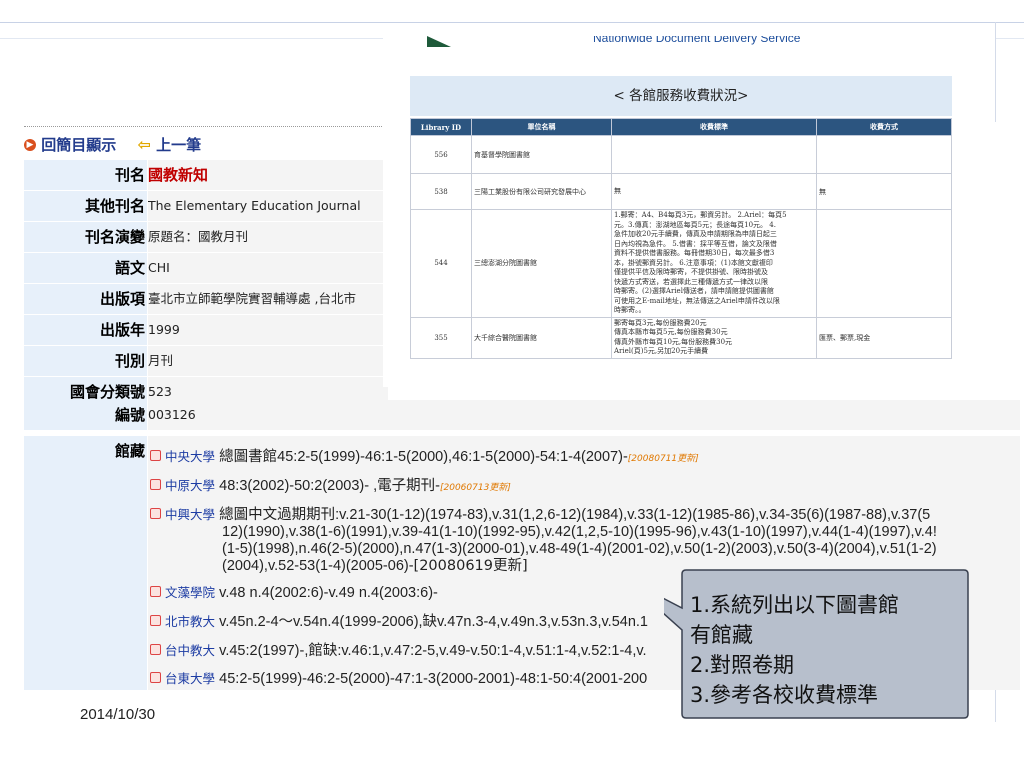  Describe the element at coordinates (190, 592) in the screenshot. I see `holding-library-link: 文藻學院` at that location.